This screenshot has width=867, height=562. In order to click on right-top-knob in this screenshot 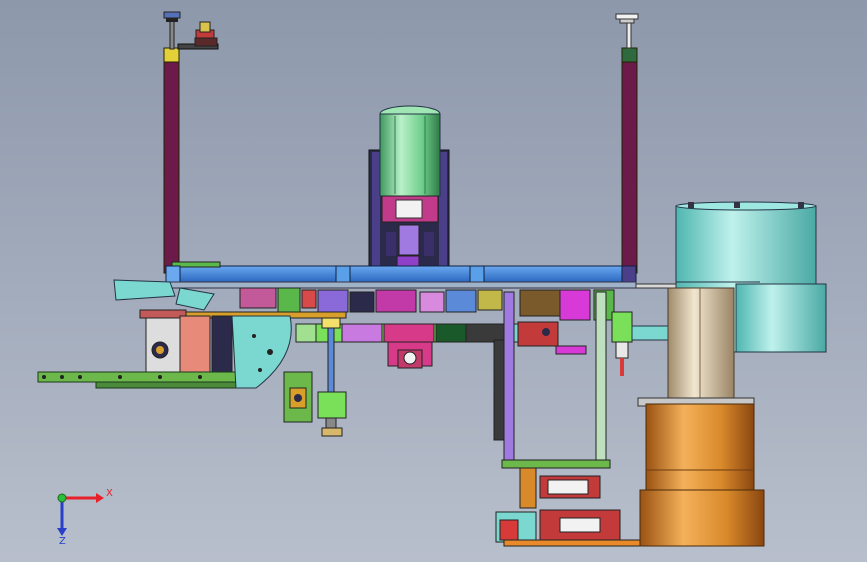, I will do `click(627, 31)`.